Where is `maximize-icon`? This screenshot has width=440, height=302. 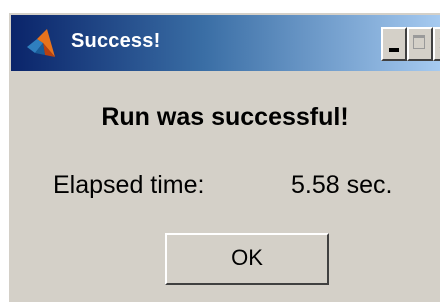 maximize-icon is located at coordinates (419, 42).